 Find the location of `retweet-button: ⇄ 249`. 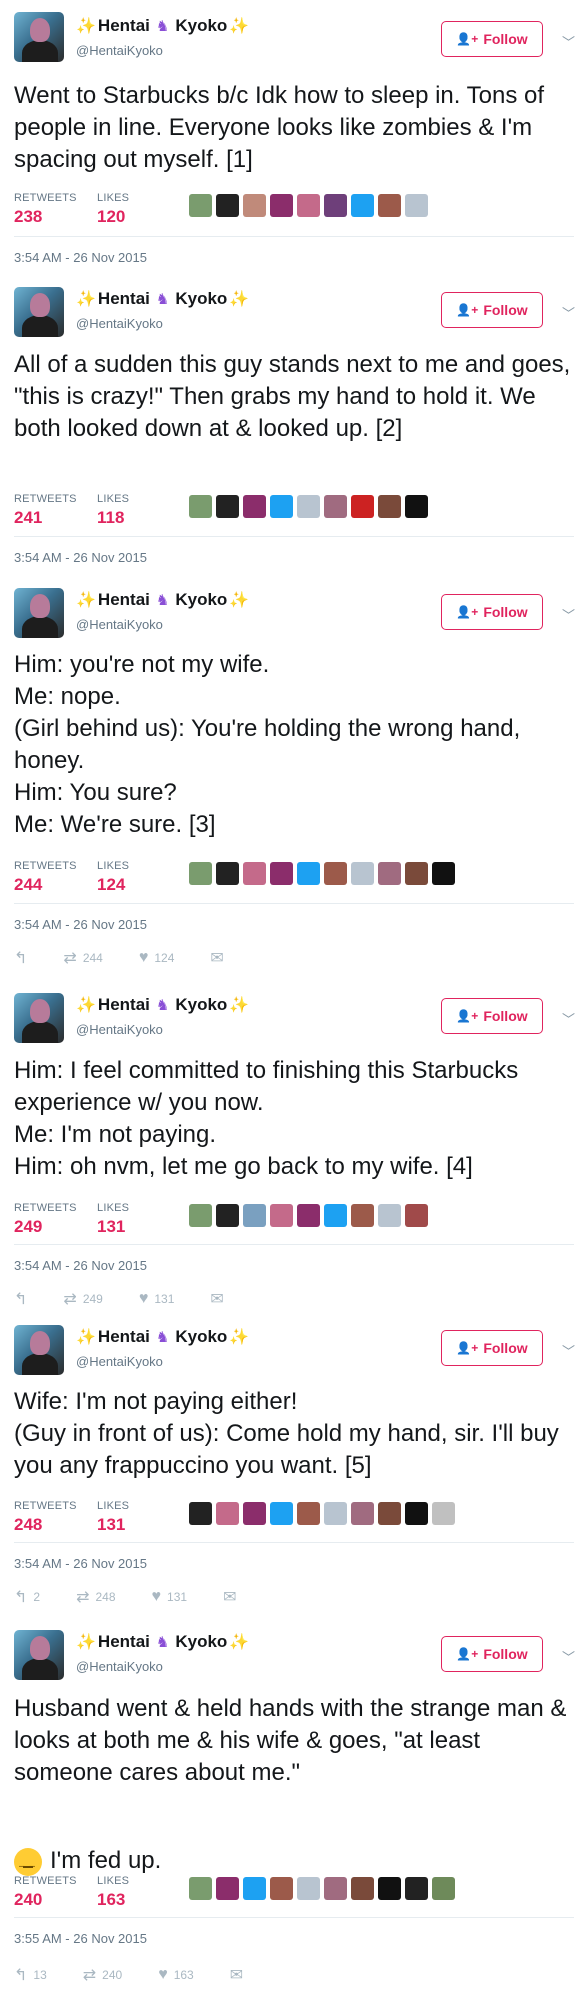

retweet-button: ⇄ 249 is located at coordinates (82, 1299).